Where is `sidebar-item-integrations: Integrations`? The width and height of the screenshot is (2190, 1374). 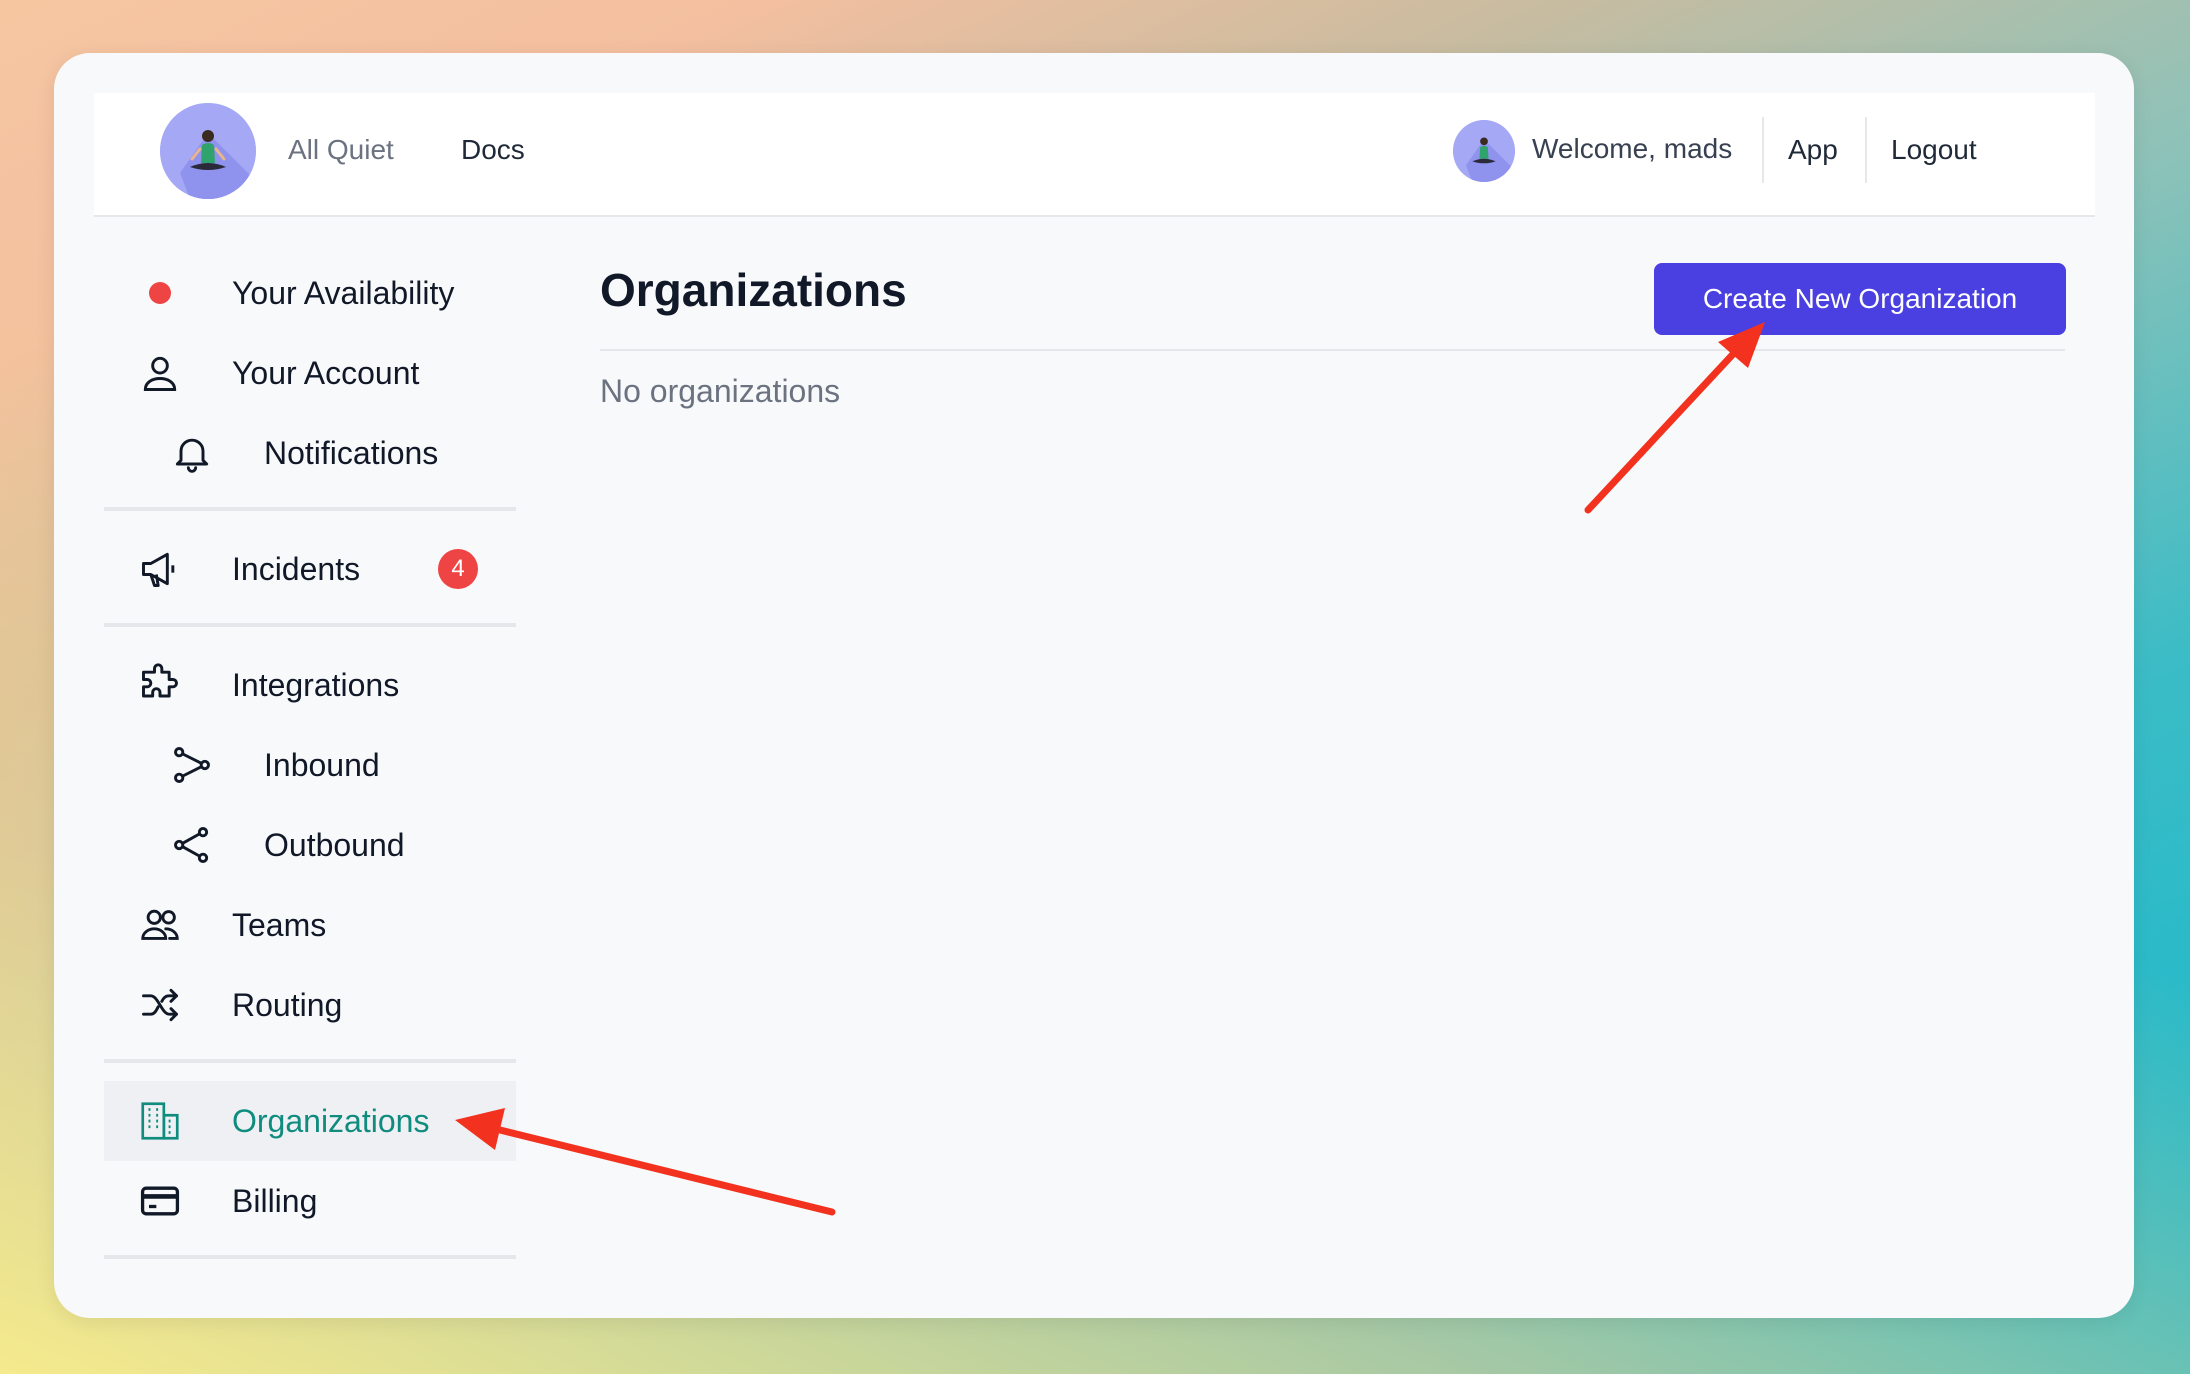 sidebar-item-integrations: Integrations is located at coordinates (310, 685).